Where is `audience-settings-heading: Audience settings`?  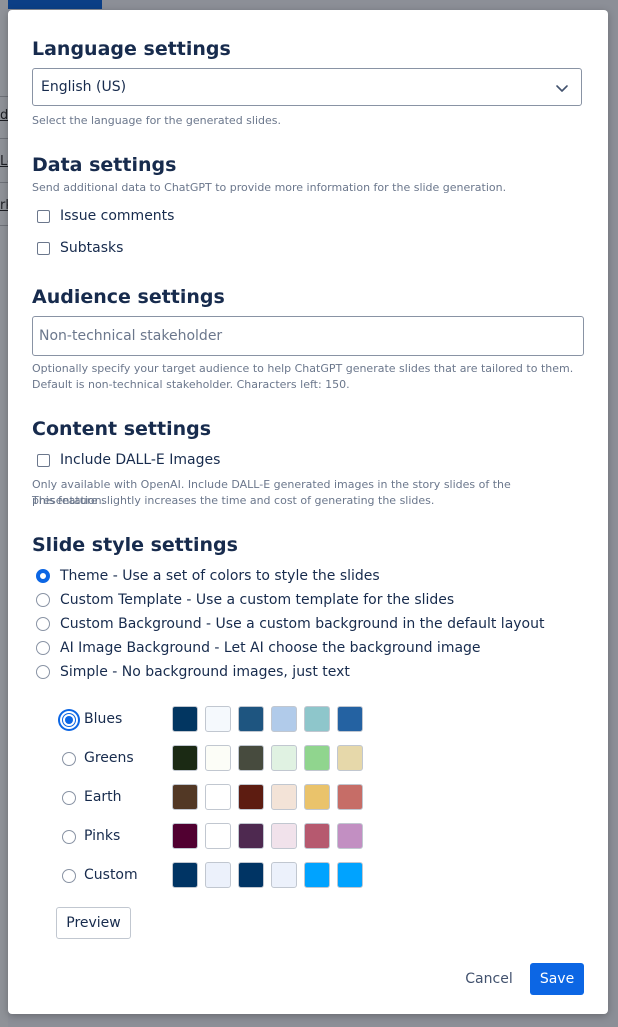
audience-settings-heading: Audience settings is located at coordinates (128, 297).